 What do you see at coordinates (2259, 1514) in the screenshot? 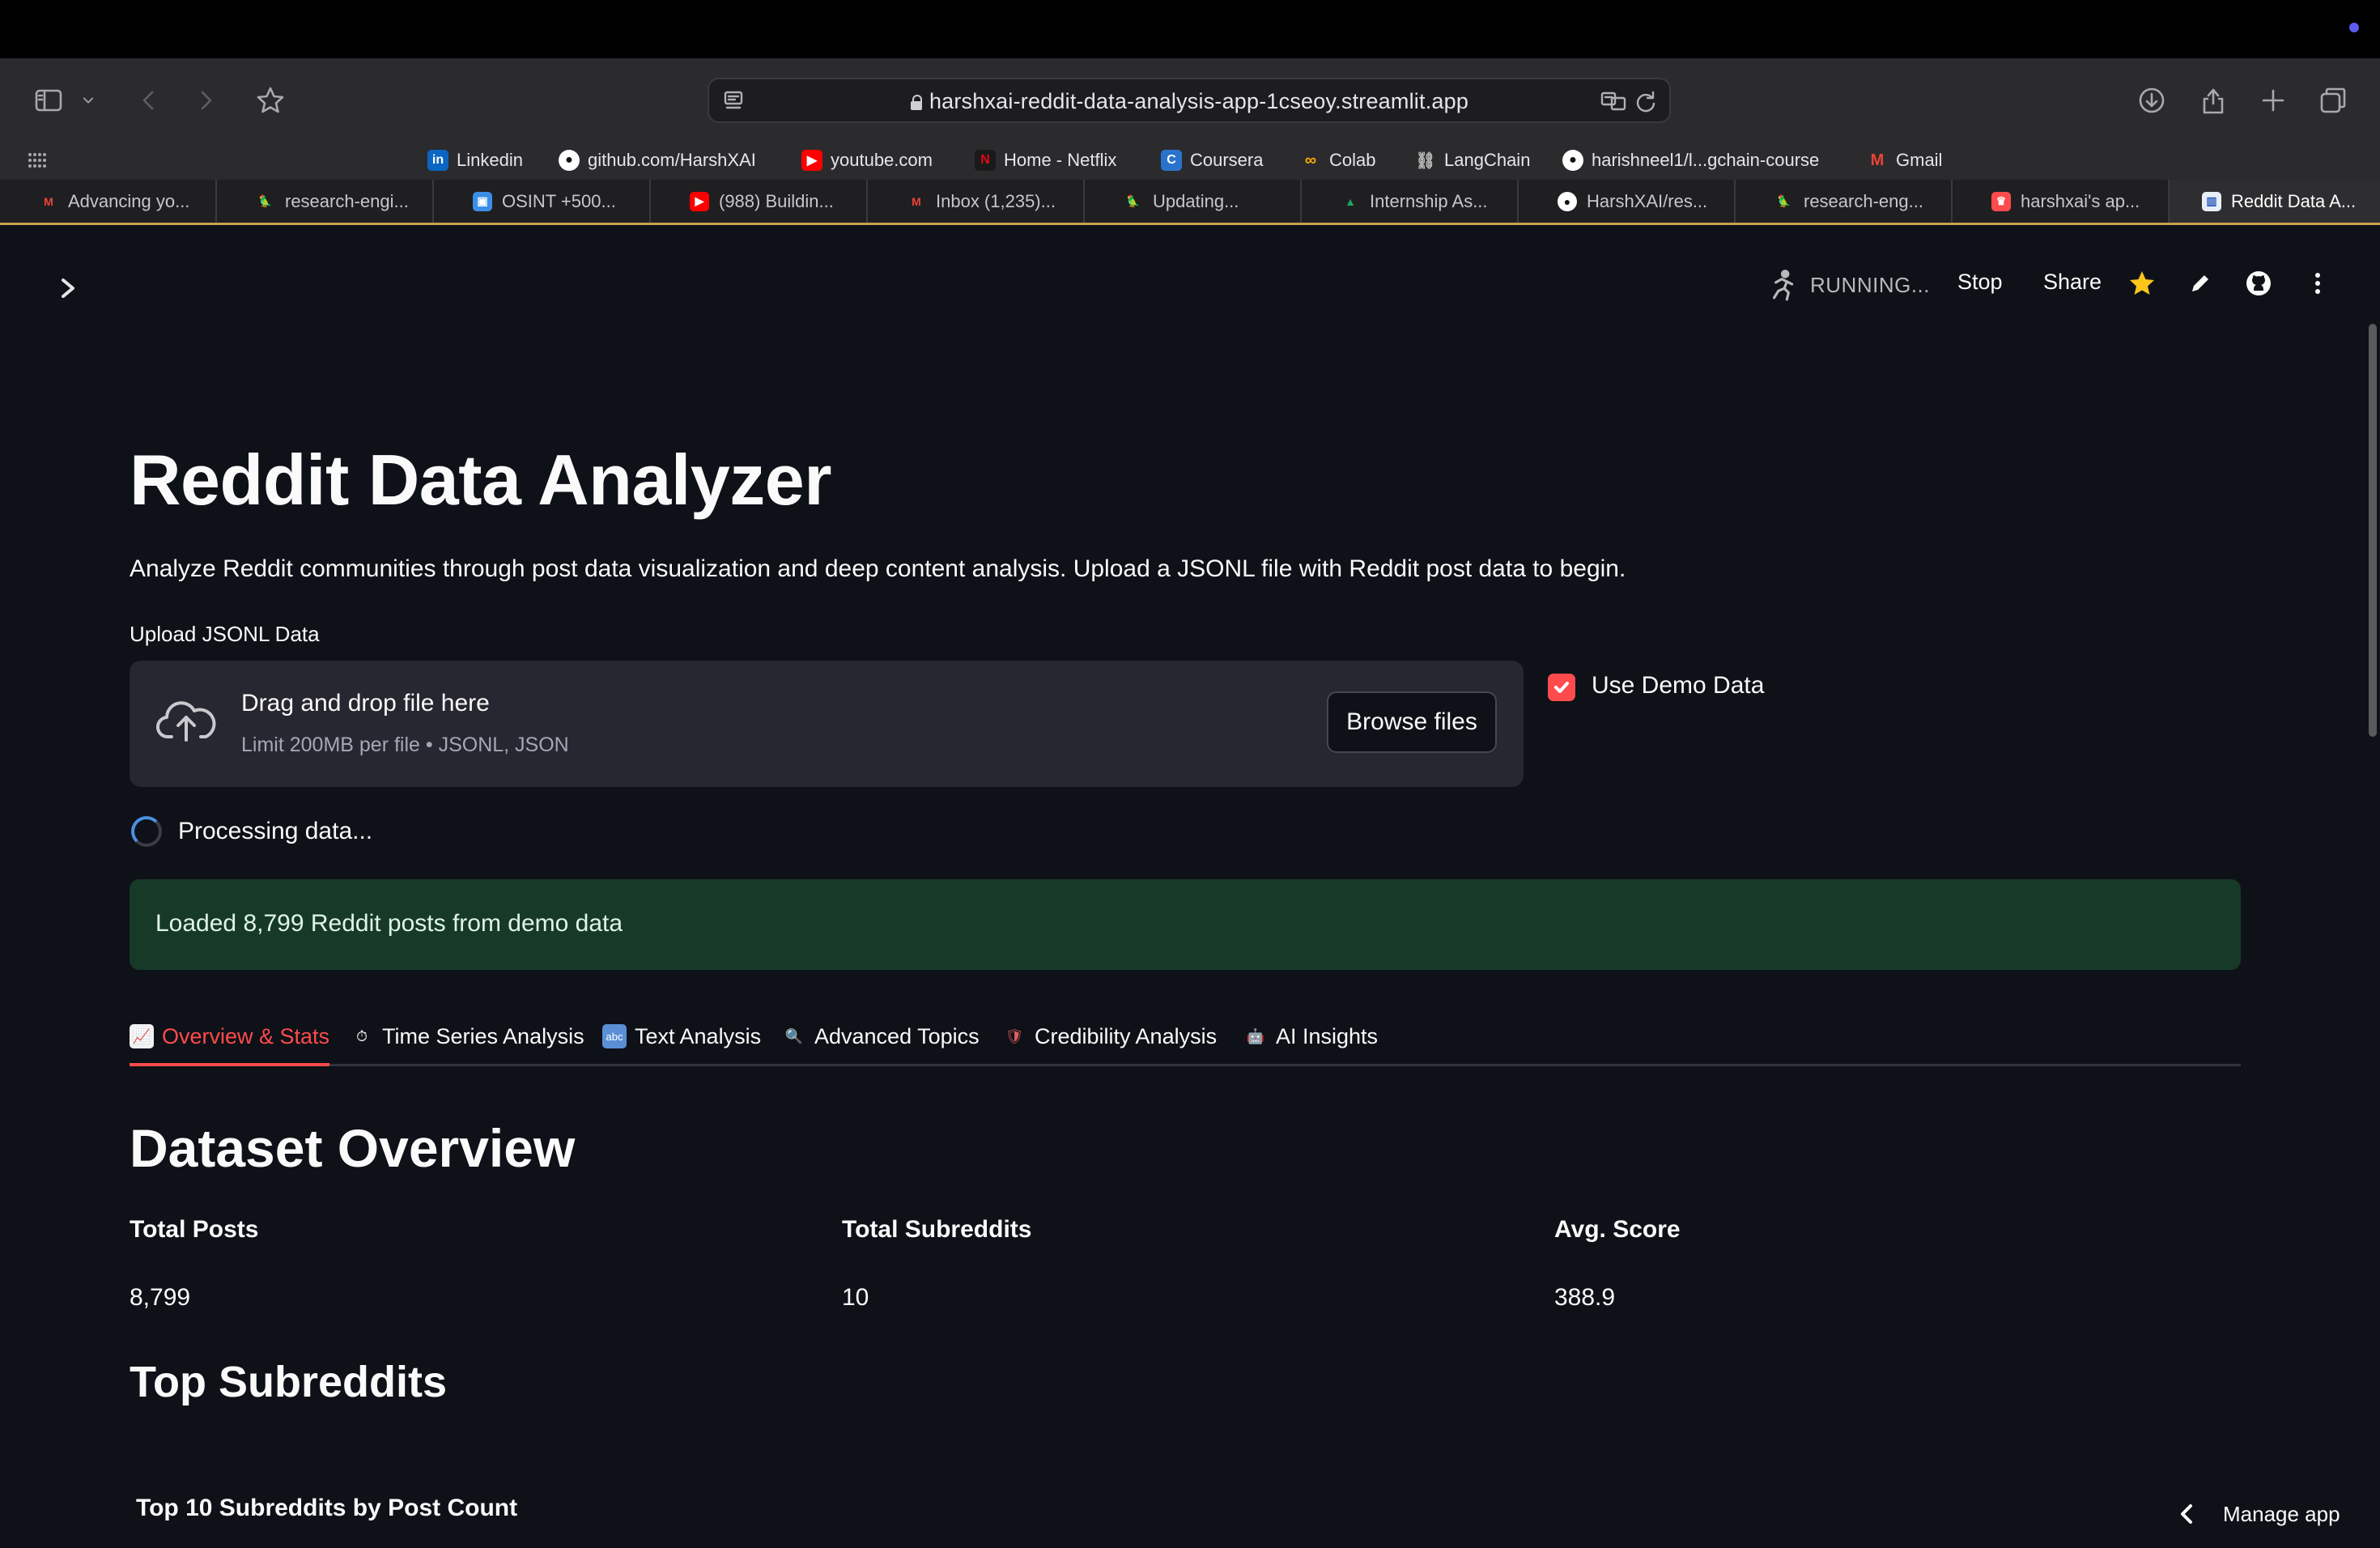
I see `manage-app-button: Manage app` at bounding box center [2259, 1514].